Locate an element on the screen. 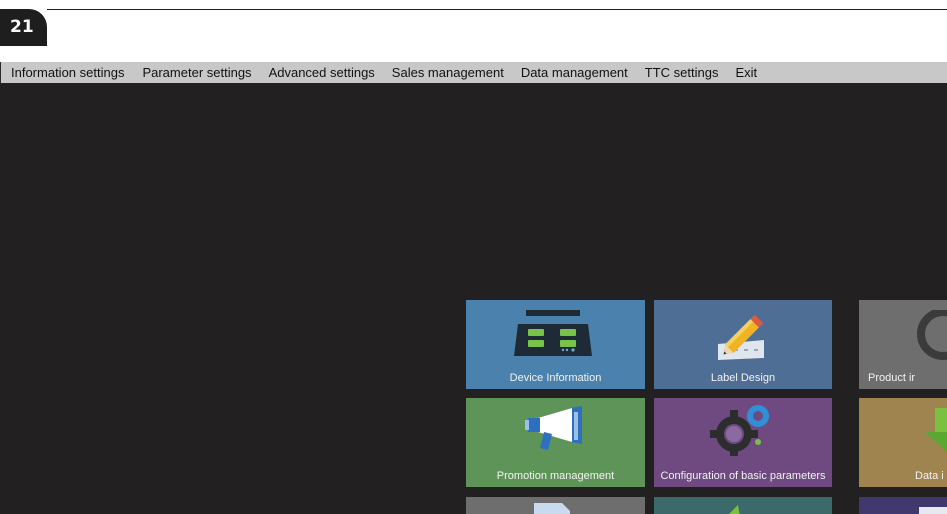  tile-row3-arrow is located at coordinates (743, 505).